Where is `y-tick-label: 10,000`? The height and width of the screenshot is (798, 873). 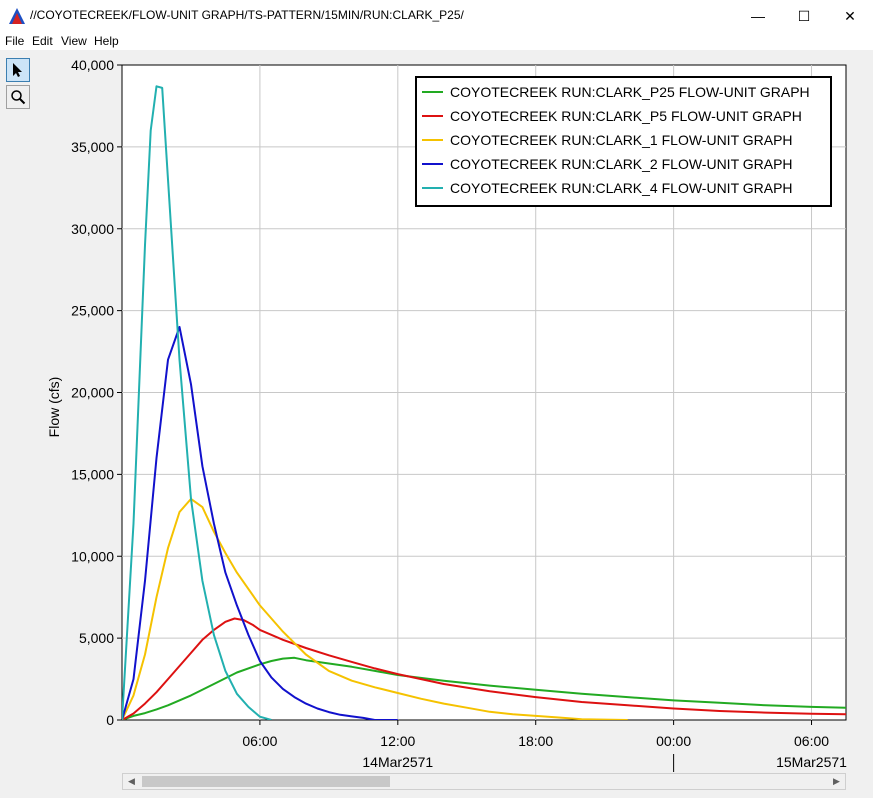 y-tick-label: 10,000 is located at coordinates (92, 556).